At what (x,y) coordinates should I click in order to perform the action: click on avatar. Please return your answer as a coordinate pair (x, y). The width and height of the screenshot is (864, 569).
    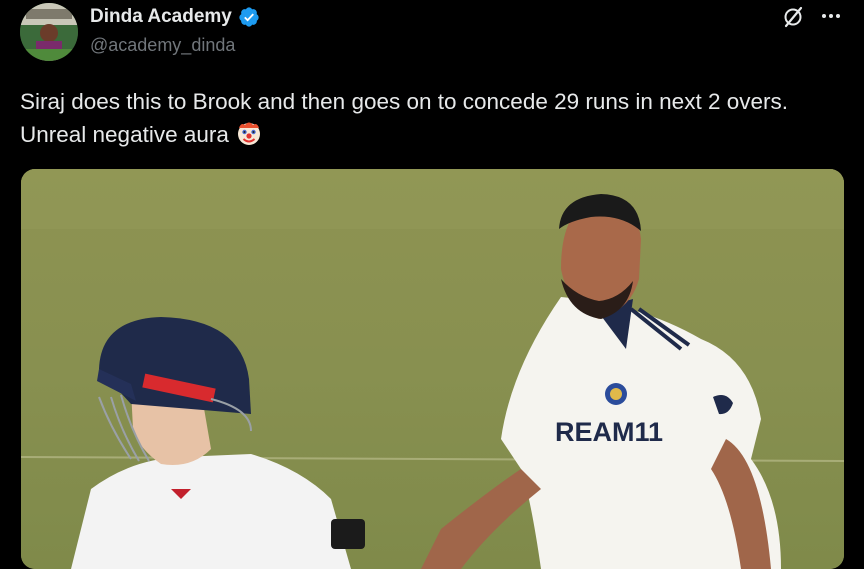
    Looking at the image, I should click on (49, 32).